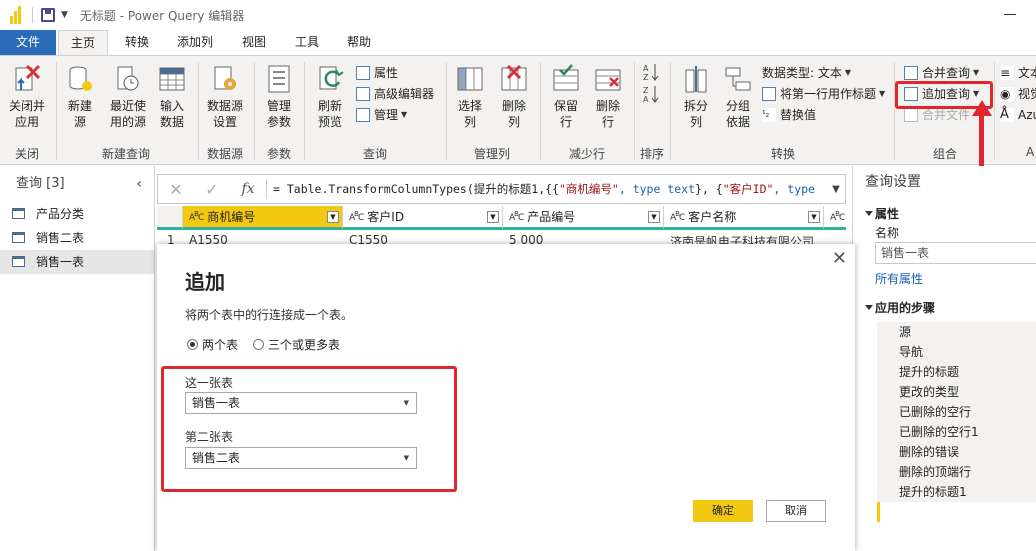 The width and height of the screenshot is (1036, 551). Describe the element at coordinates (128, 97) in the screenshot. I see `recent-sources-button: 最近使 用的源` at that location.